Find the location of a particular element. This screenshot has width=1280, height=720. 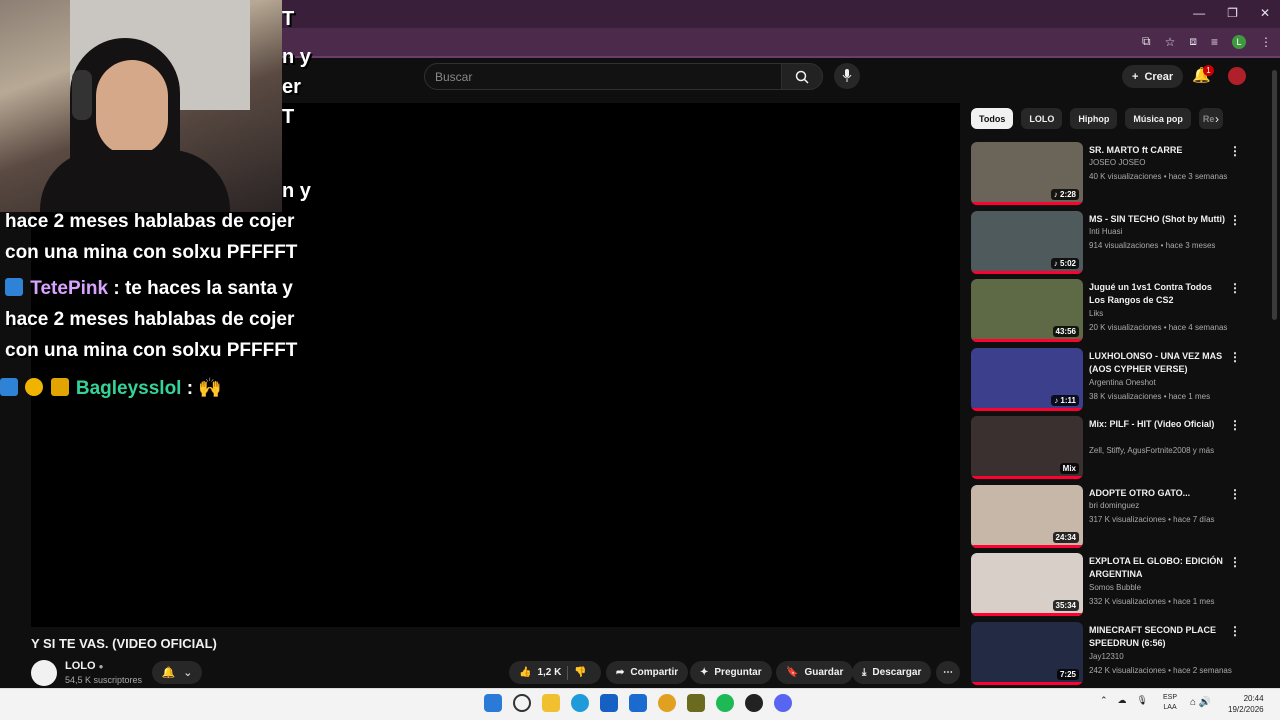

chat-fragment: n y is located at coordinates (296, 191).